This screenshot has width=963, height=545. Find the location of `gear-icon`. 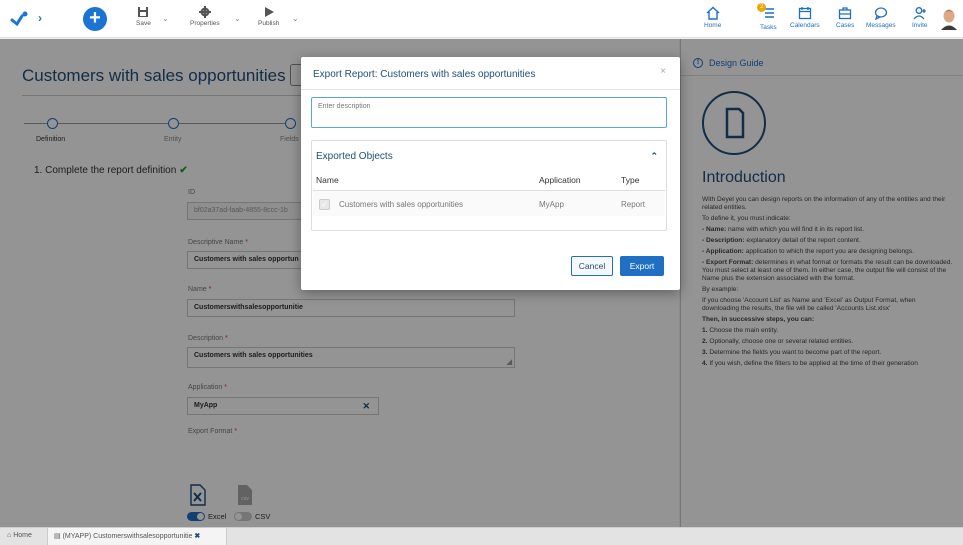

gear-icon is located at coordinates (204, 12).